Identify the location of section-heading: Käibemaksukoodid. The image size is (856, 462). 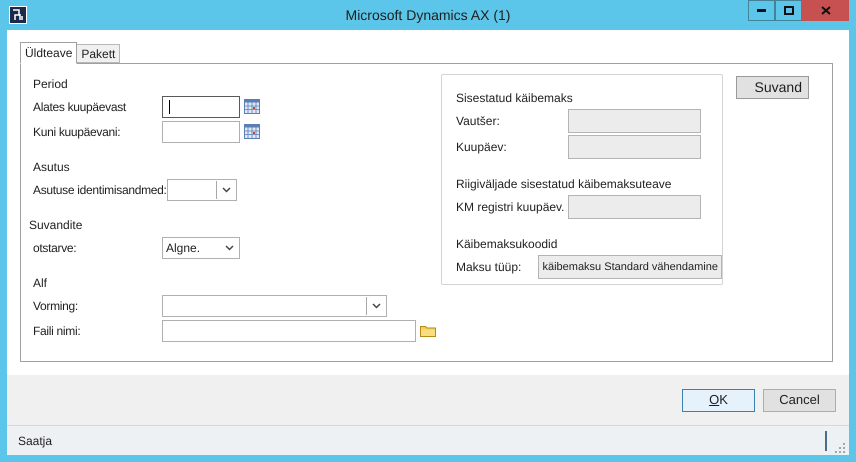
(507, 244).